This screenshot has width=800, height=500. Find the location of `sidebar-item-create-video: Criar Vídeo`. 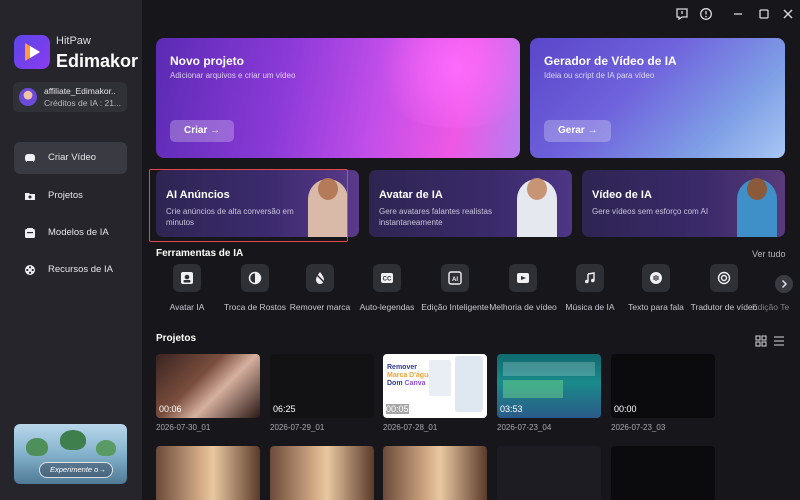

sidebar-item-create-video: Criar Vídeo is located at coordinates (70, 158).